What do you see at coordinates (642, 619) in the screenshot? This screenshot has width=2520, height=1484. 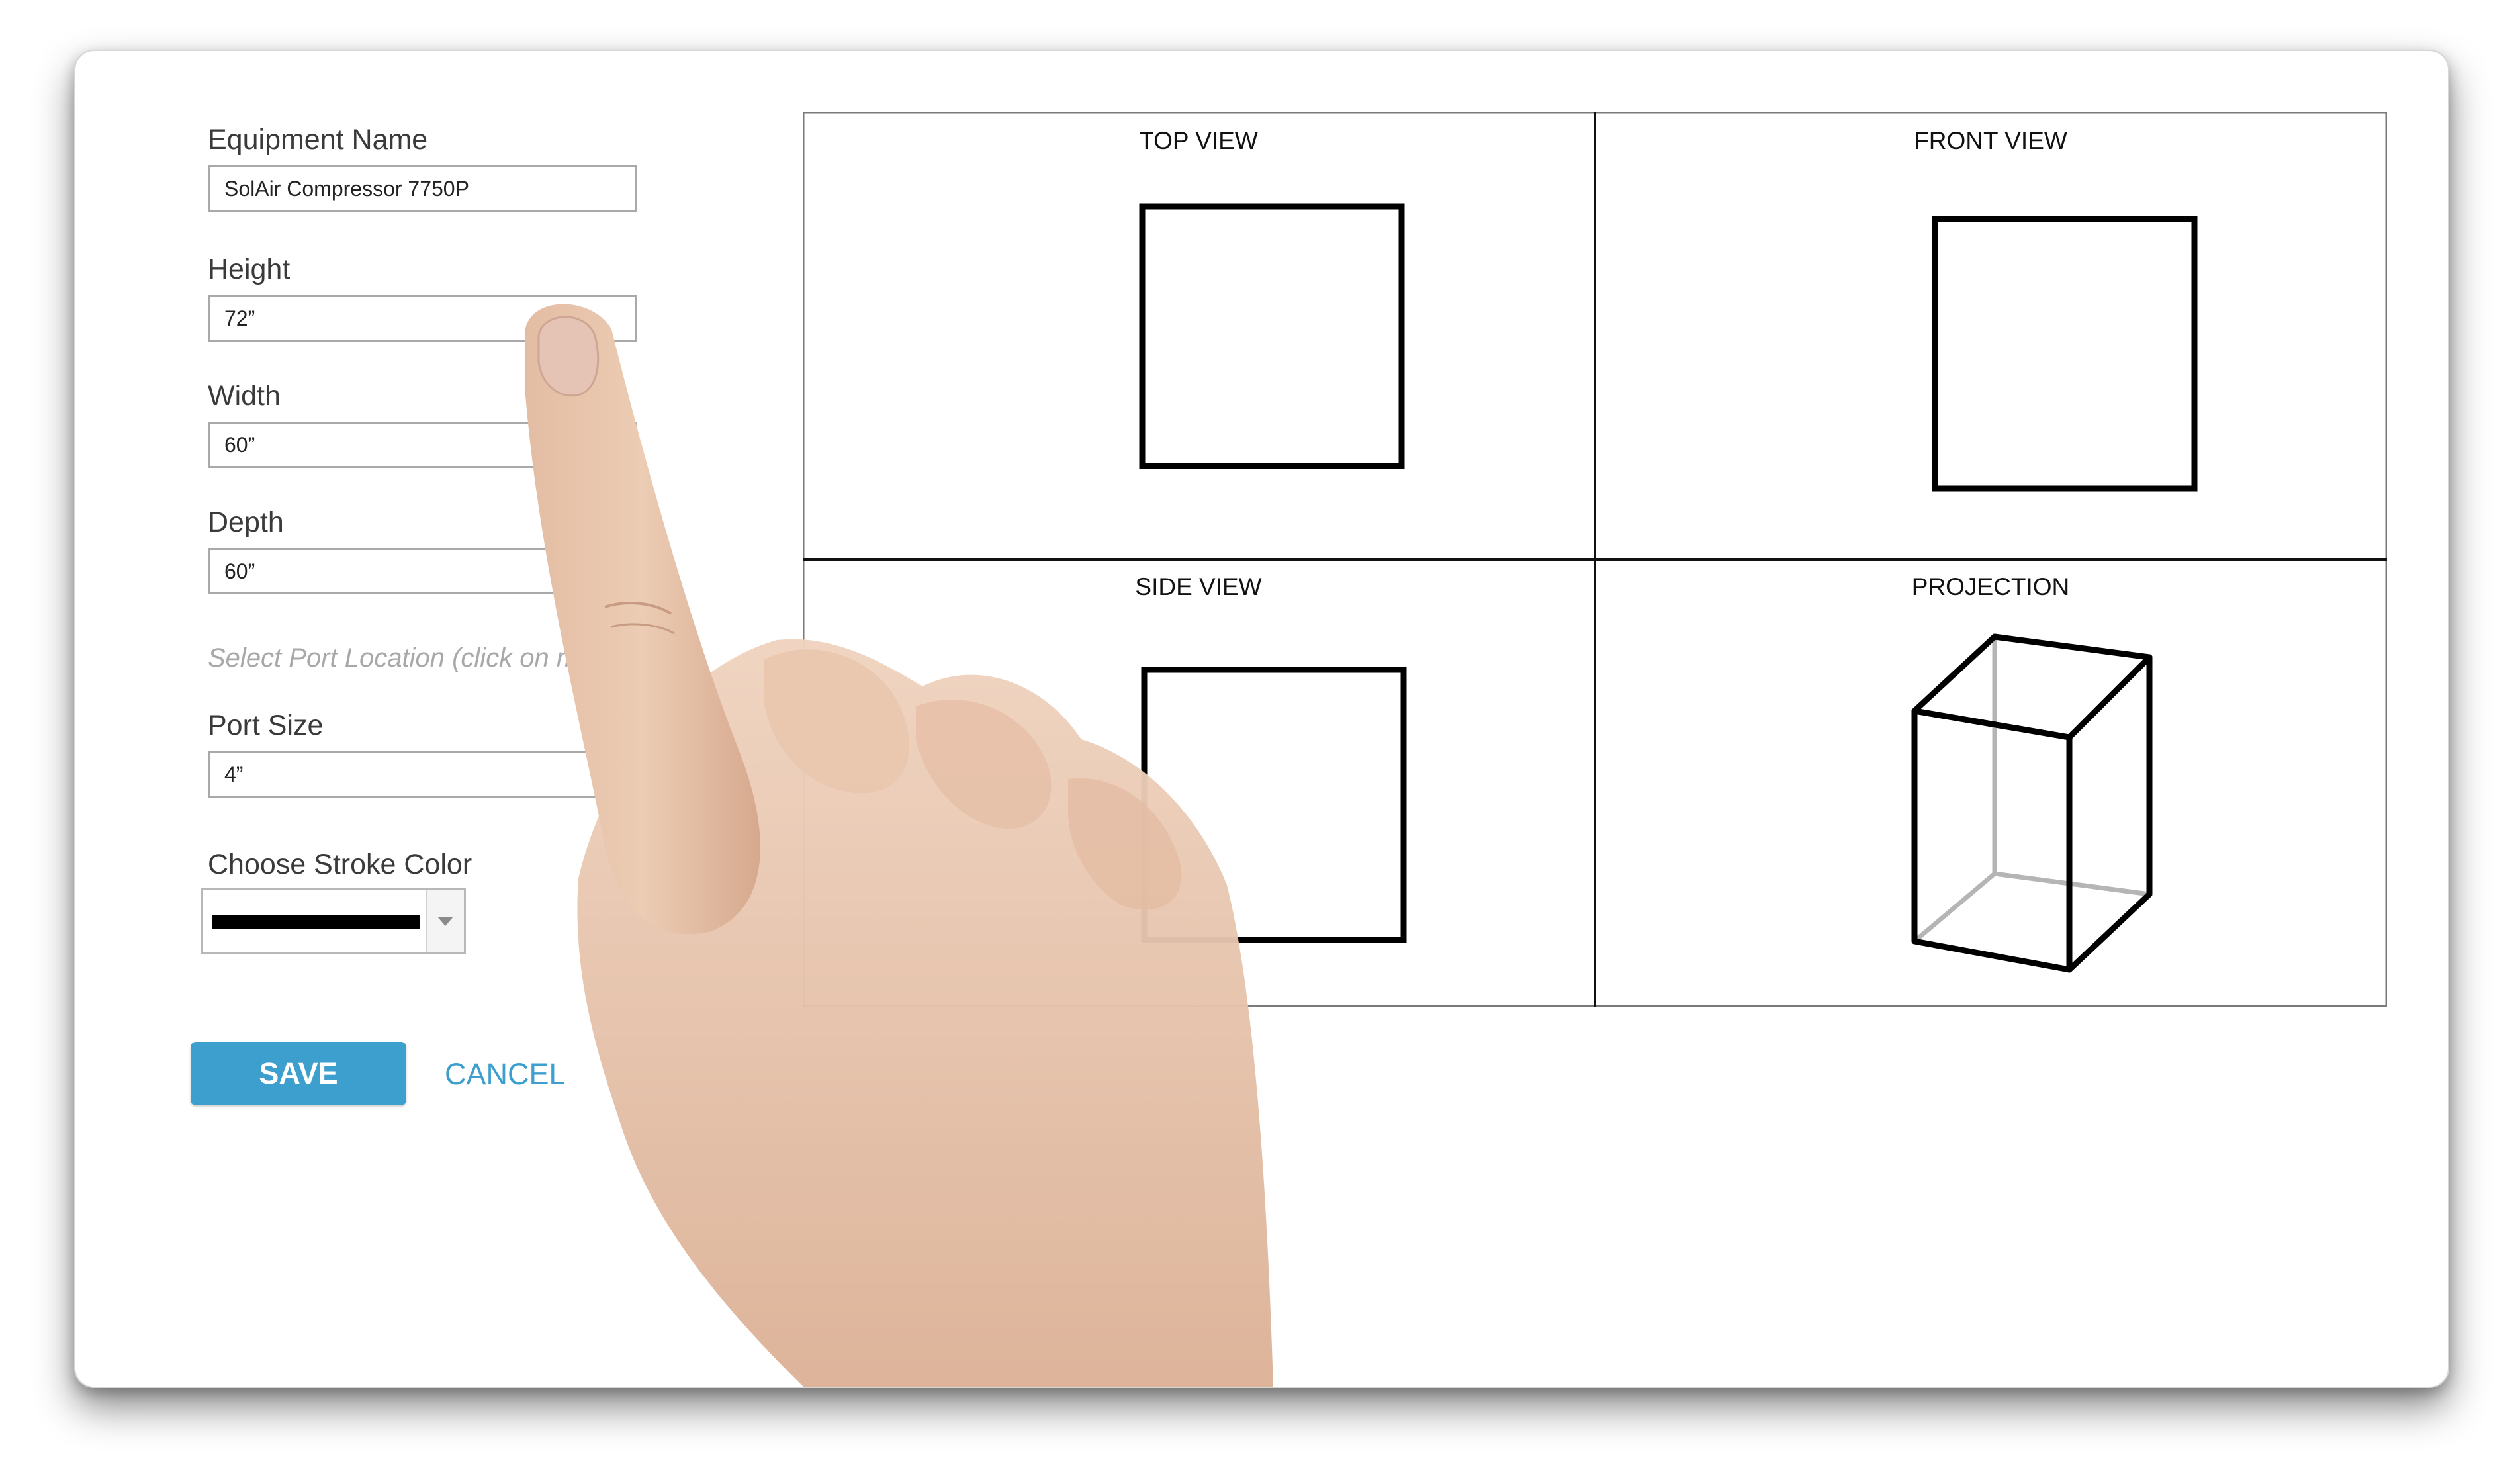 I see `hand-index-finger` at bounding box center [642, 619].